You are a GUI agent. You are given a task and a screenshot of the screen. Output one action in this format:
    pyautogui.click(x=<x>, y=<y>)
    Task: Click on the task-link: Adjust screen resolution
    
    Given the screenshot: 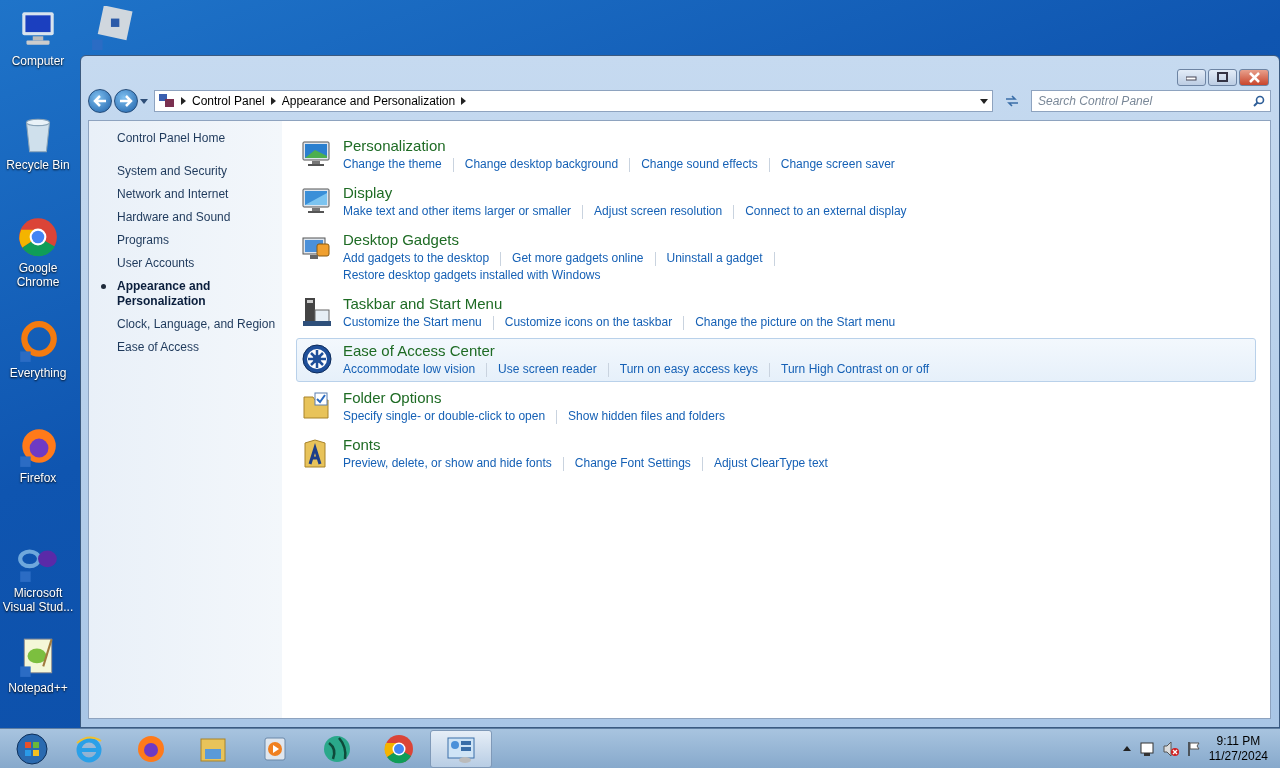 What is the action you would take?
    pyautogui.click(x=658, y=211)
    